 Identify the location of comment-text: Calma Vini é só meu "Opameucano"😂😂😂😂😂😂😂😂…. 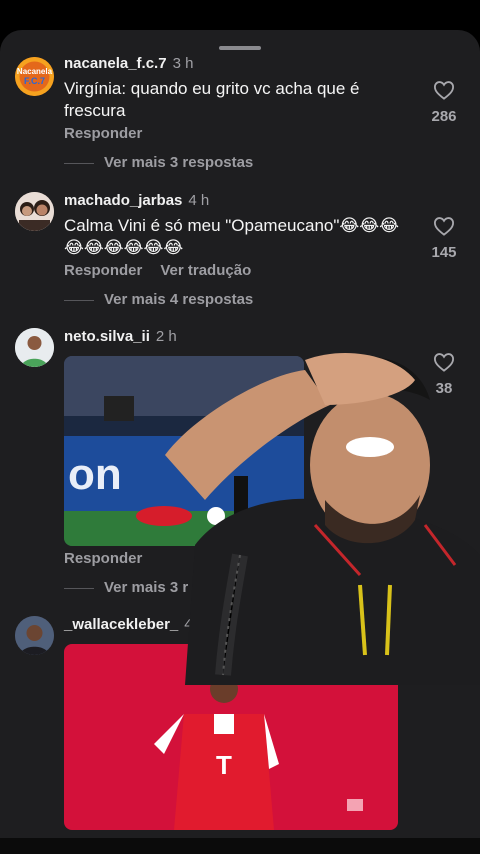
(231, 236).